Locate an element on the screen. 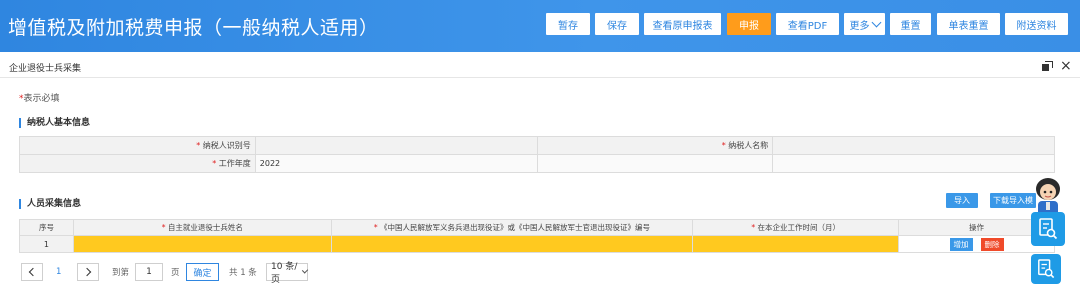  single-reset-button: 单表重置 is located at coordinates (968, 24).